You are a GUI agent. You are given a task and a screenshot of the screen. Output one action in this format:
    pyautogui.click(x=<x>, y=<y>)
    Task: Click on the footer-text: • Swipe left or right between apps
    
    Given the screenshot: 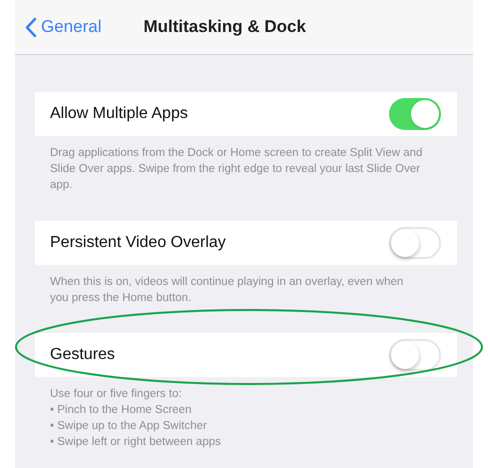 What is the action you would take?
    pyautogui.click(x=136, y=442)
    